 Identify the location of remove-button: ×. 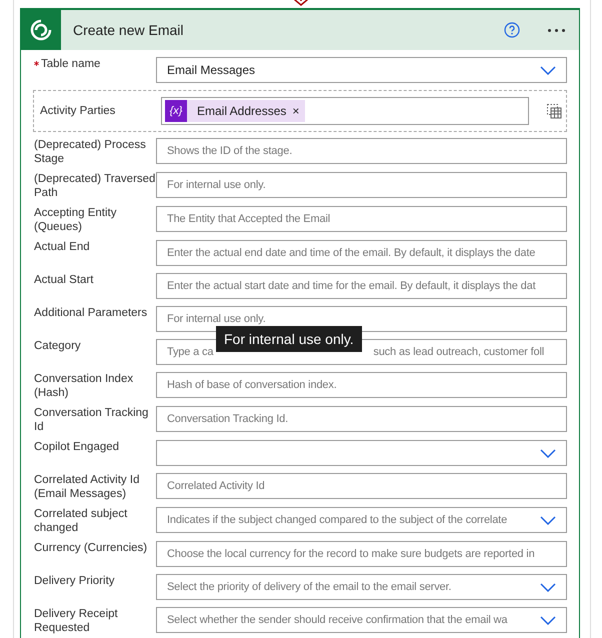
(299, 111).